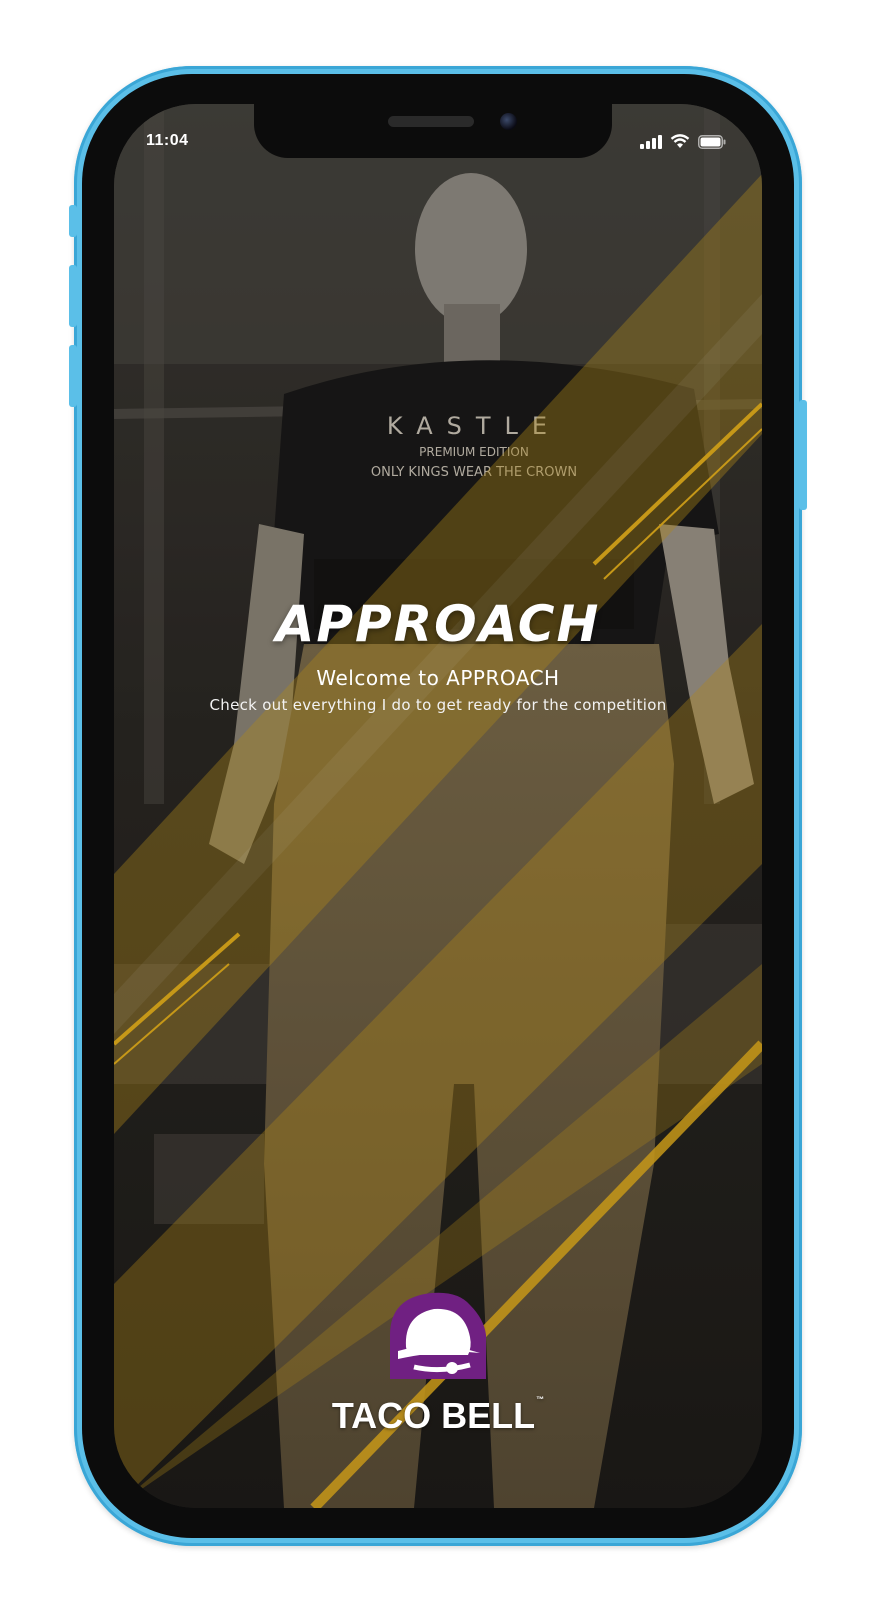 The height and width of the screenshot is (1612, 880). I want to click on volume-up-button, so click(73, 296).